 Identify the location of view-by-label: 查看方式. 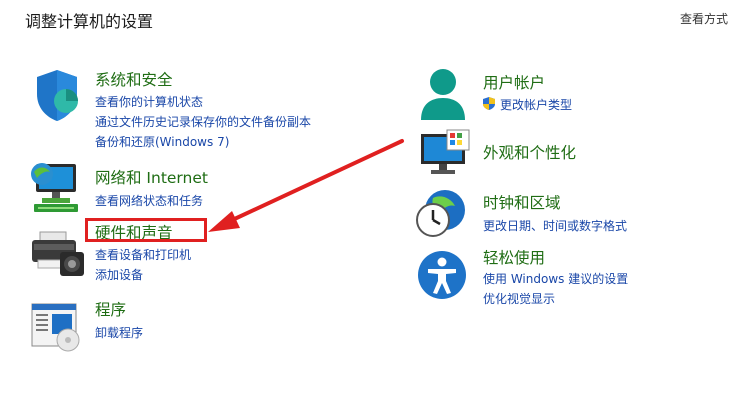
(704, 18).